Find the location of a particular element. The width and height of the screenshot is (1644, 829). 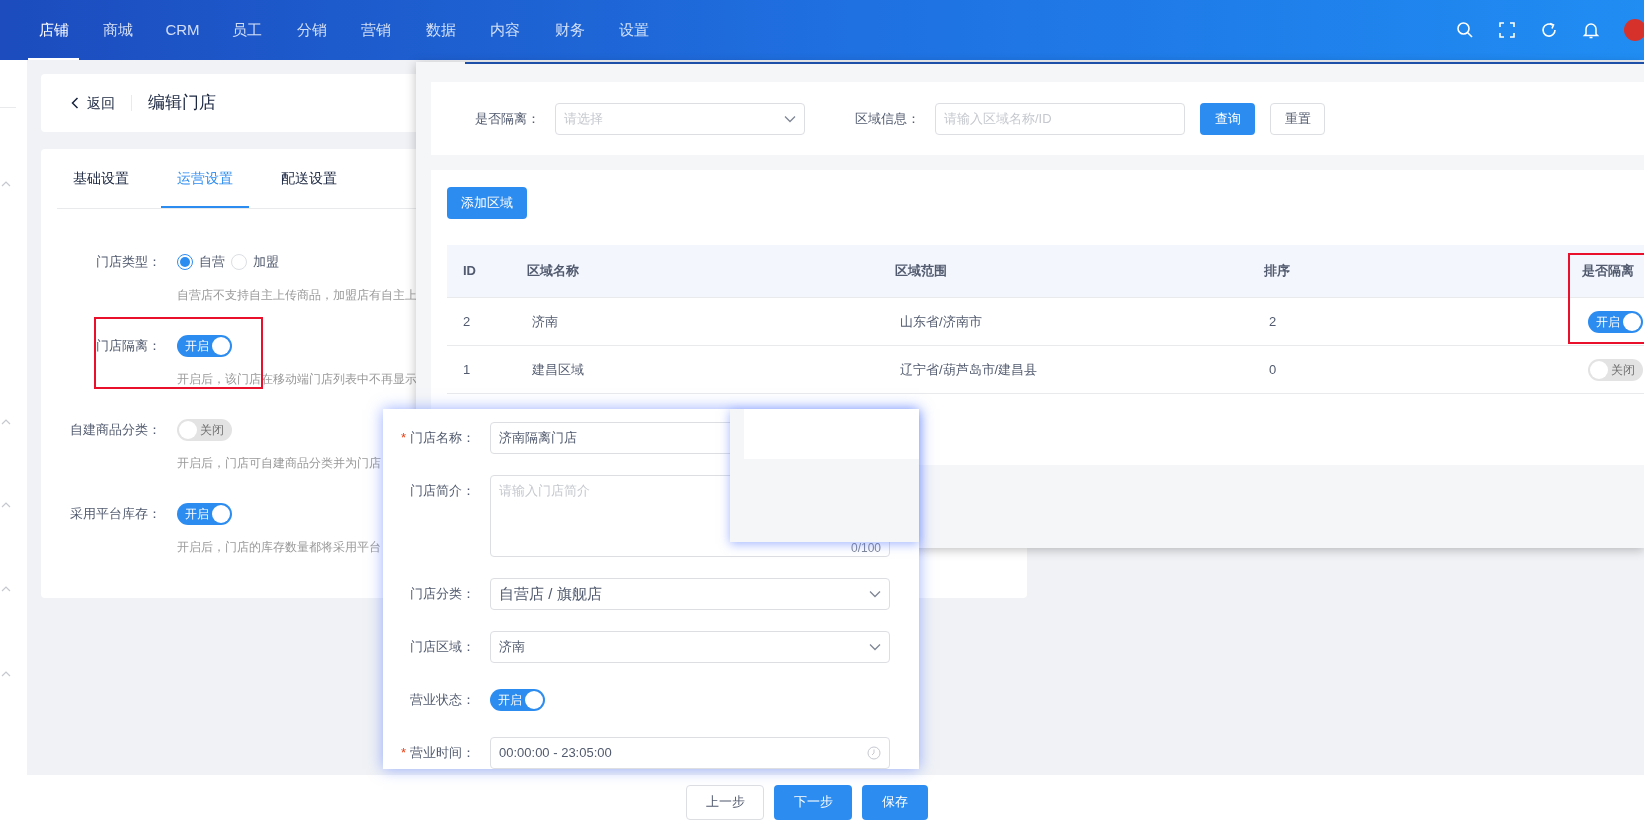

radio-option: 自营 is located at coordinates (201, 262).